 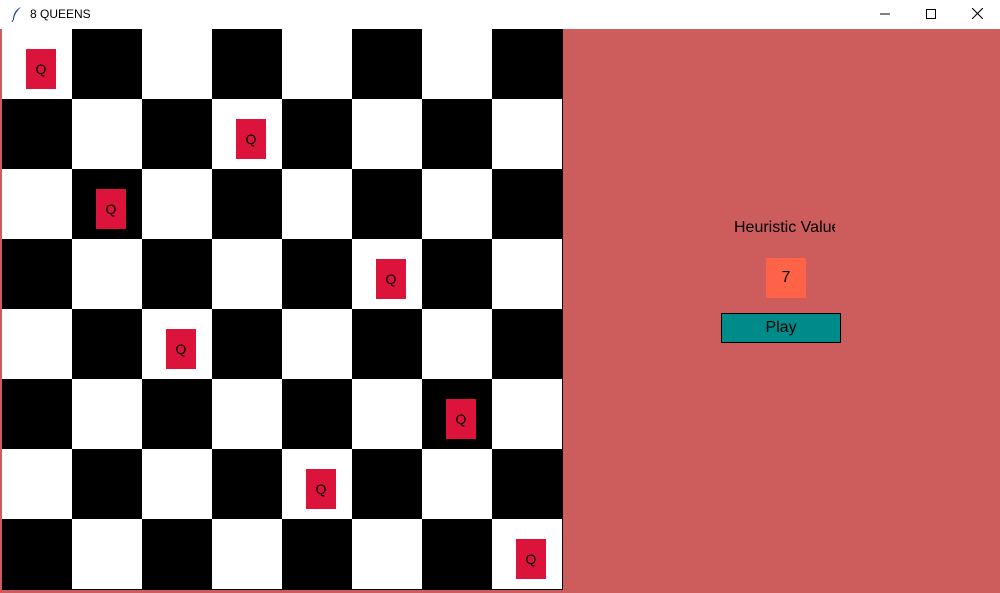 I want to click on maximize-button, so click(x=931, y=14).